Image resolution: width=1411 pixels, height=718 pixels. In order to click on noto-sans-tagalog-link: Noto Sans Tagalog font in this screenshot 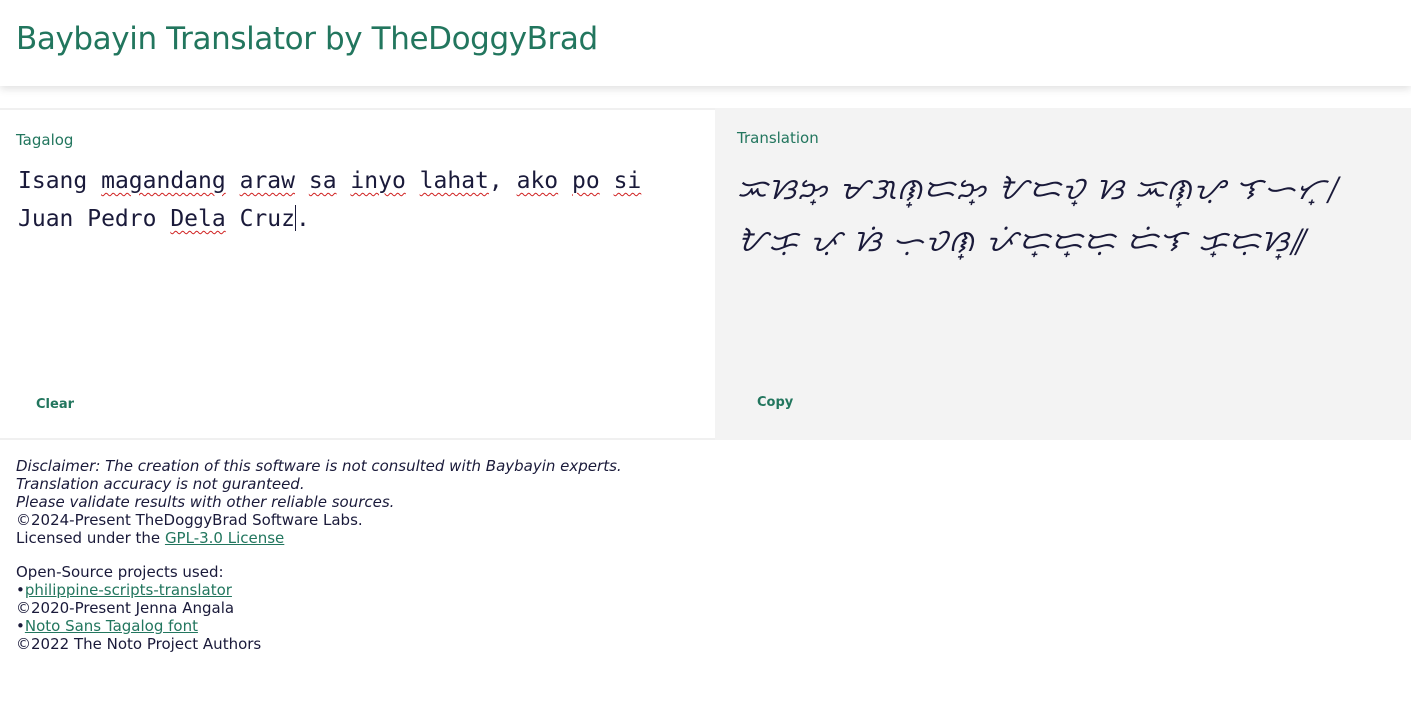, I will do `click(111, 626)`.